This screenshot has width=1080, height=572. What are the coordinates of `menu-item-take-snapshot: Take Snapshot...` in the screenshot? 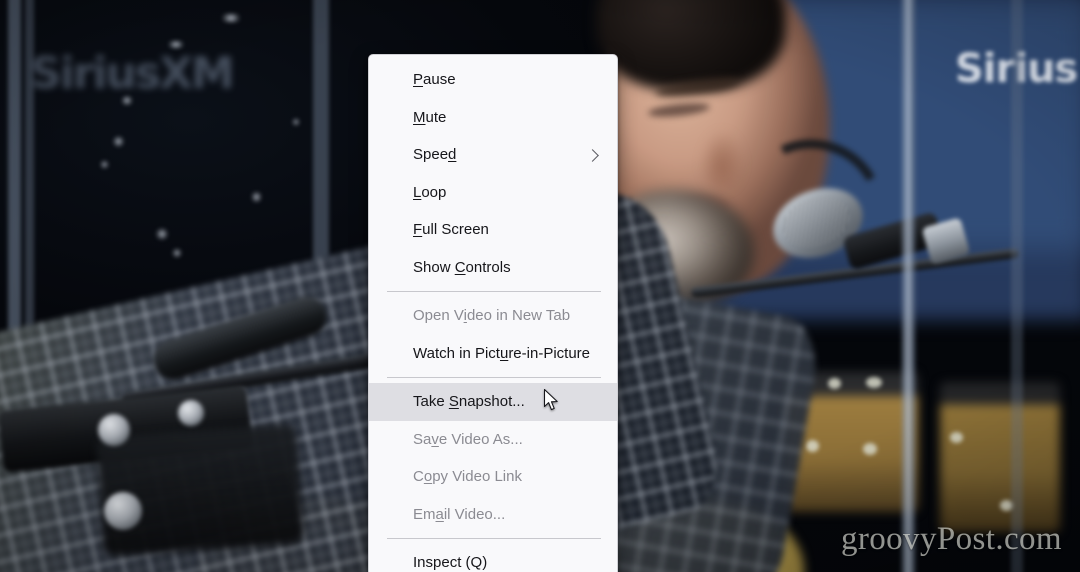 It's located at (493, 402).